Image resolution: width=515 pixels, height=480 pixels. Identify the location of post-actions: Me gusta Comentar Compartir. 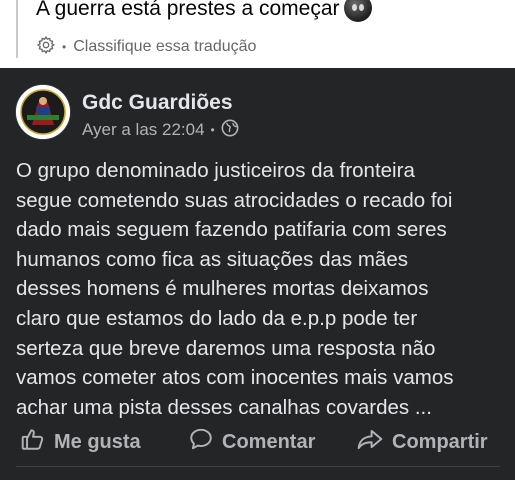
(257, 442).